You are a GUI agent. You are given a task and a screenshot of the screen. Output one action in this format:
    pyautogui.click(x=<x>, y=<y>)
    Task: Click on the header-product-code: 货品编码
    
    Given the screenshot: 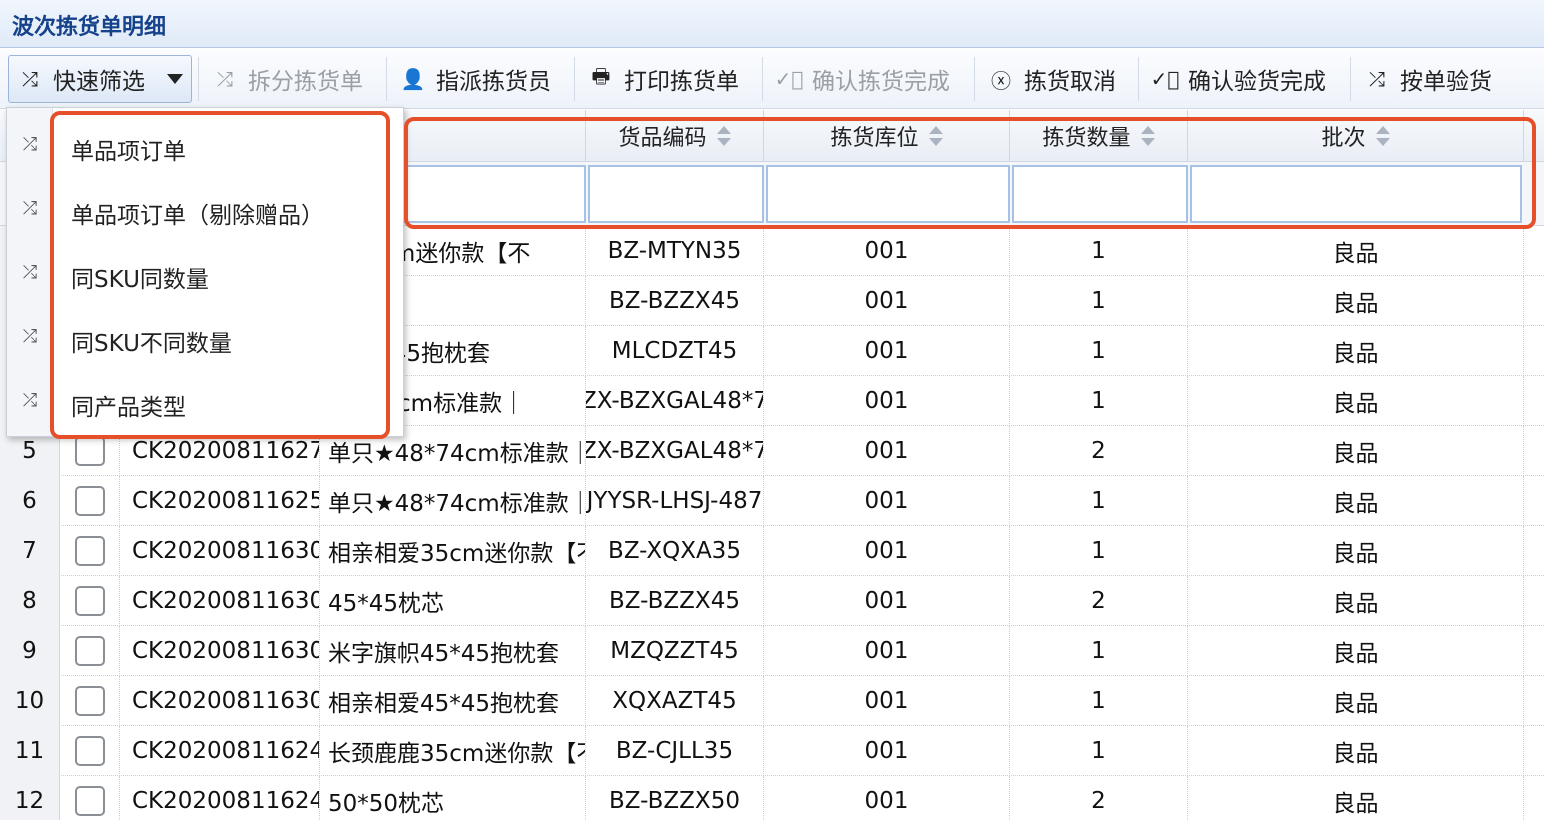 What is the action you would take?
    pyautogui.click(x=675, y=136)
    